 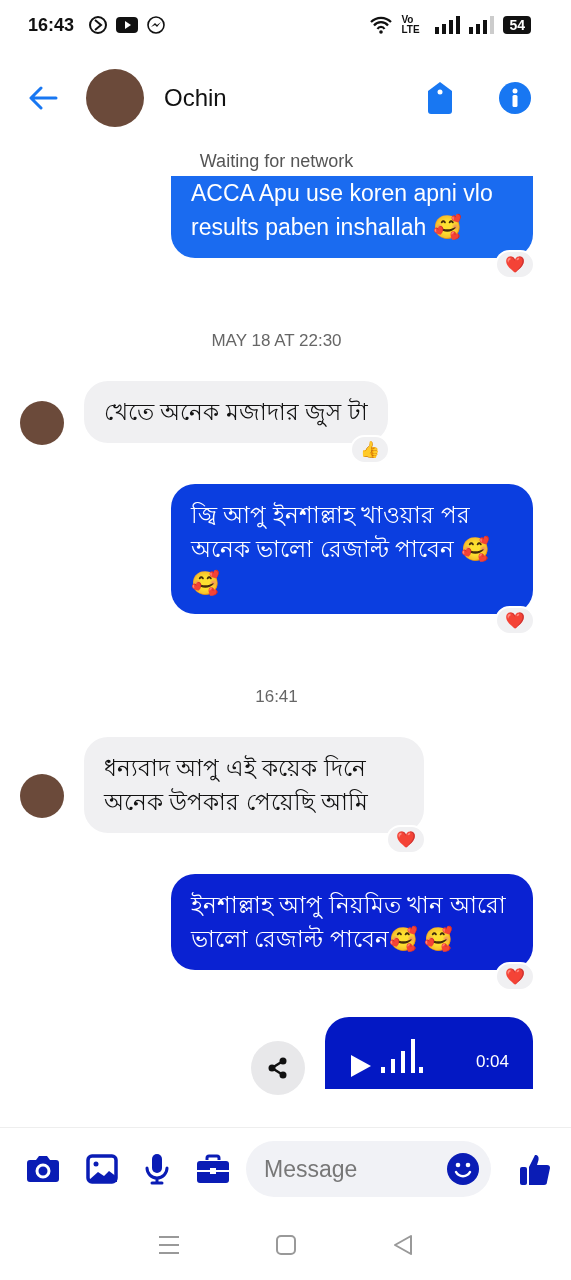 What do you see at coordinates (285, 1245) in the screenshot?
I see `home-icon` at bounding box center [285, 1245].